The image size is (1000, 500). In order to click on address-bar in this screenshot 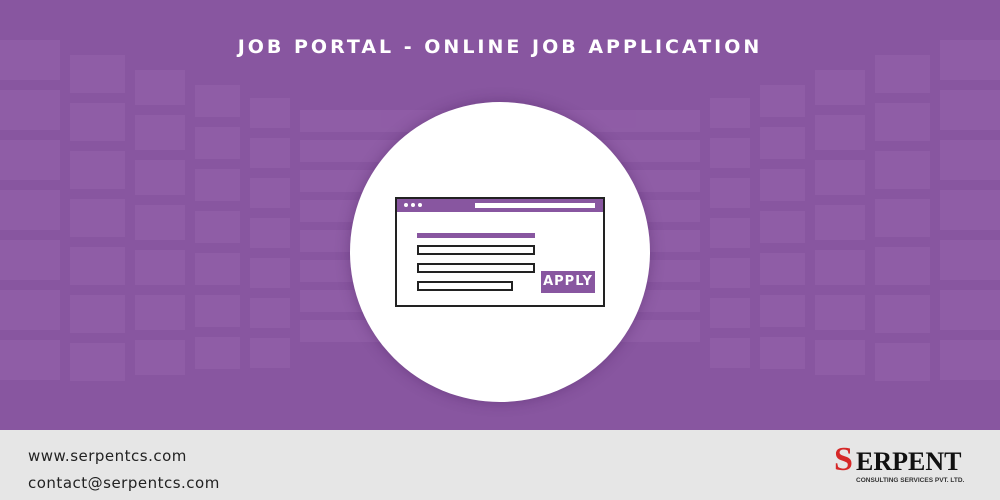, I will do `click(535, 205)`.